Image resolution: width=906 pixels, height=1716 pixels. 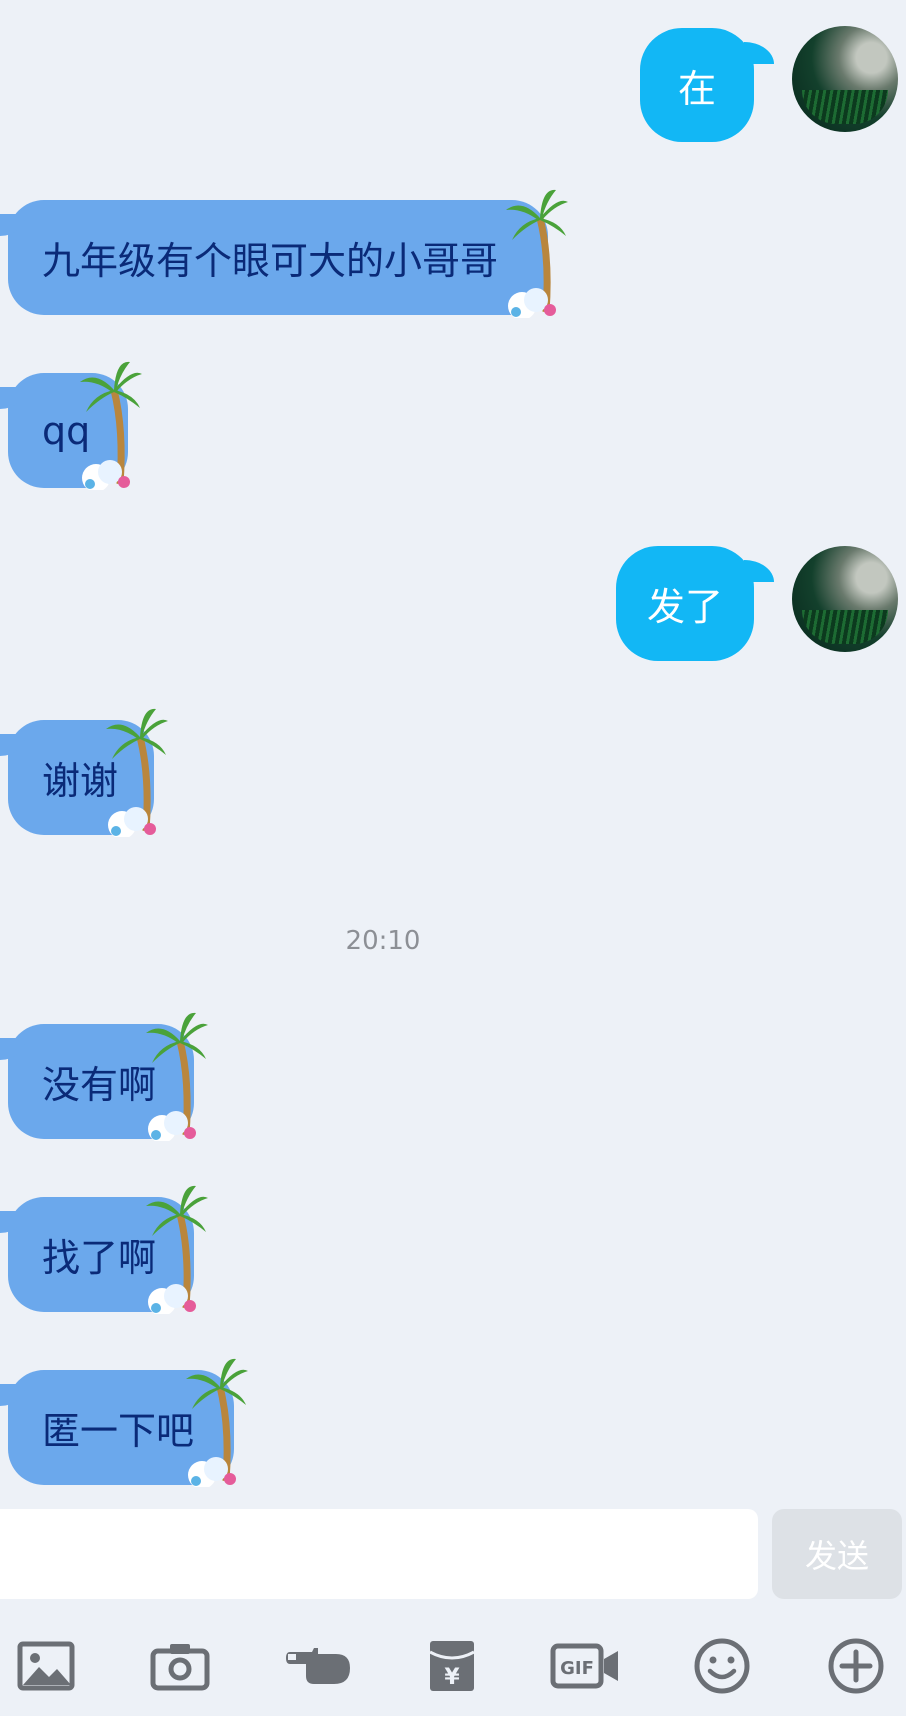 What do you see at coordinates (577, 1668) in the screenshot?
I see `gif-label: GIF` at bounding box center [577, 1668].